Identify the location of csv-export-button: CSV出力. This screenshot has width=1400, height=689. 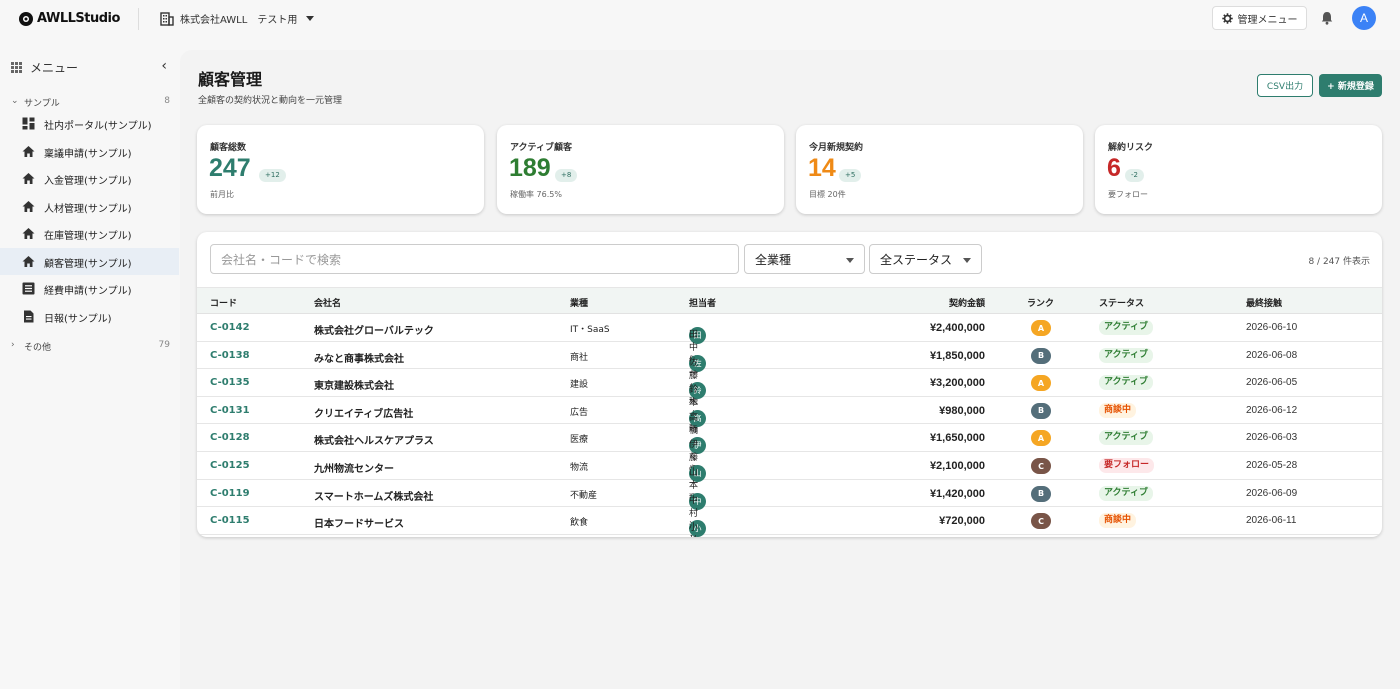
(1285, 85).